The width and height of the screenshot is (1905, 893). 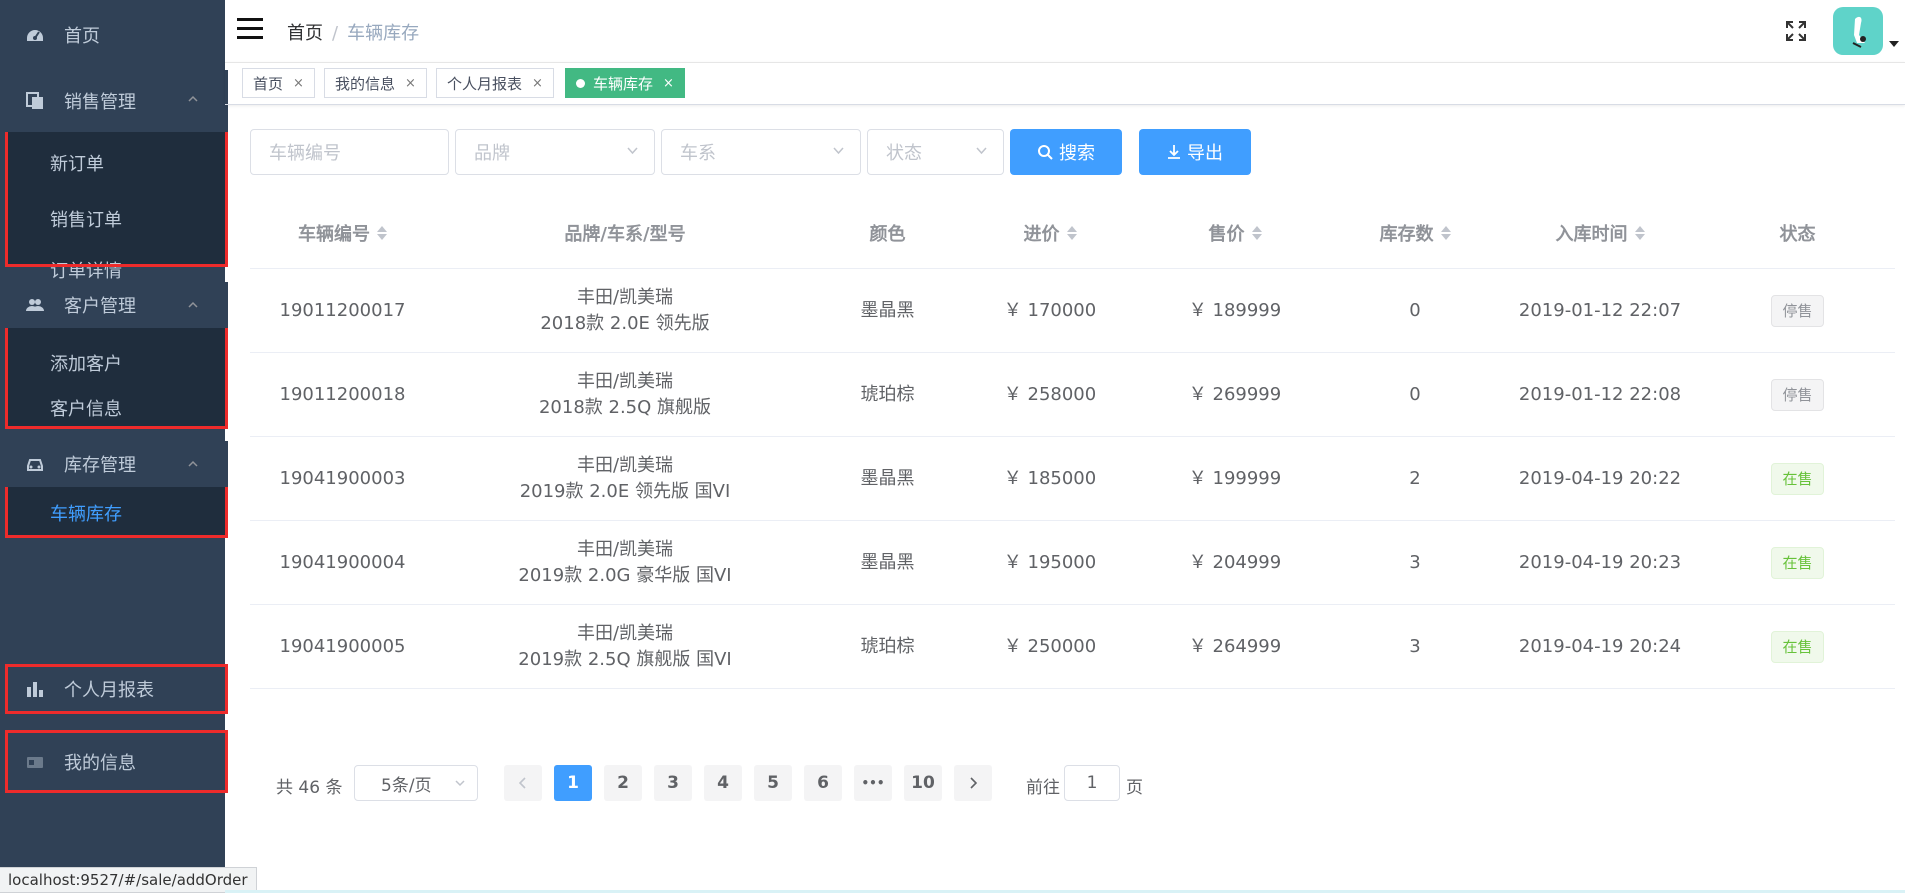 I want to click on cell-color: 琥珀棕, so click(x=887, y=394).